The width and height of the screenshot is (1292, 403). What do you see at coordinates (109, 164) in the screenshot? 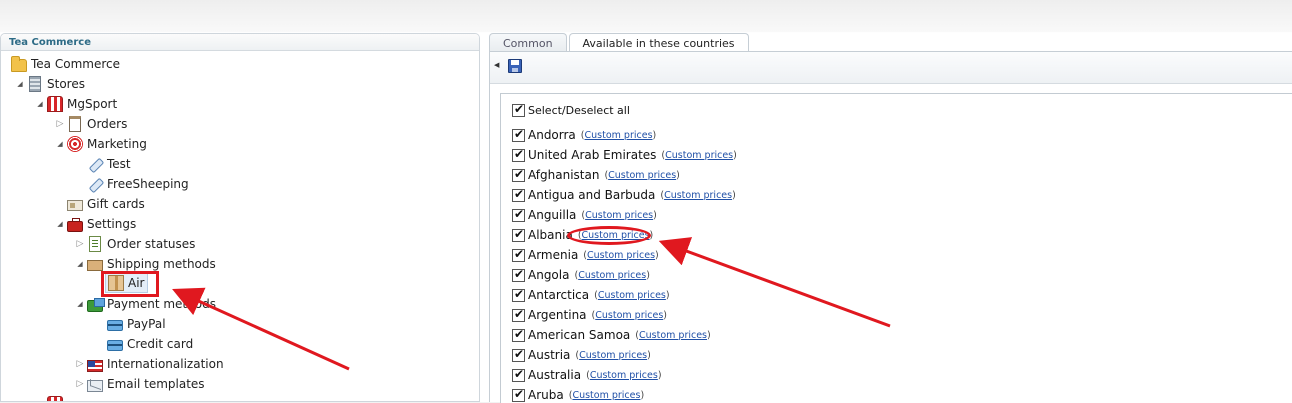
I see `tree-node-test: Test` at bounding box center [109, 164].